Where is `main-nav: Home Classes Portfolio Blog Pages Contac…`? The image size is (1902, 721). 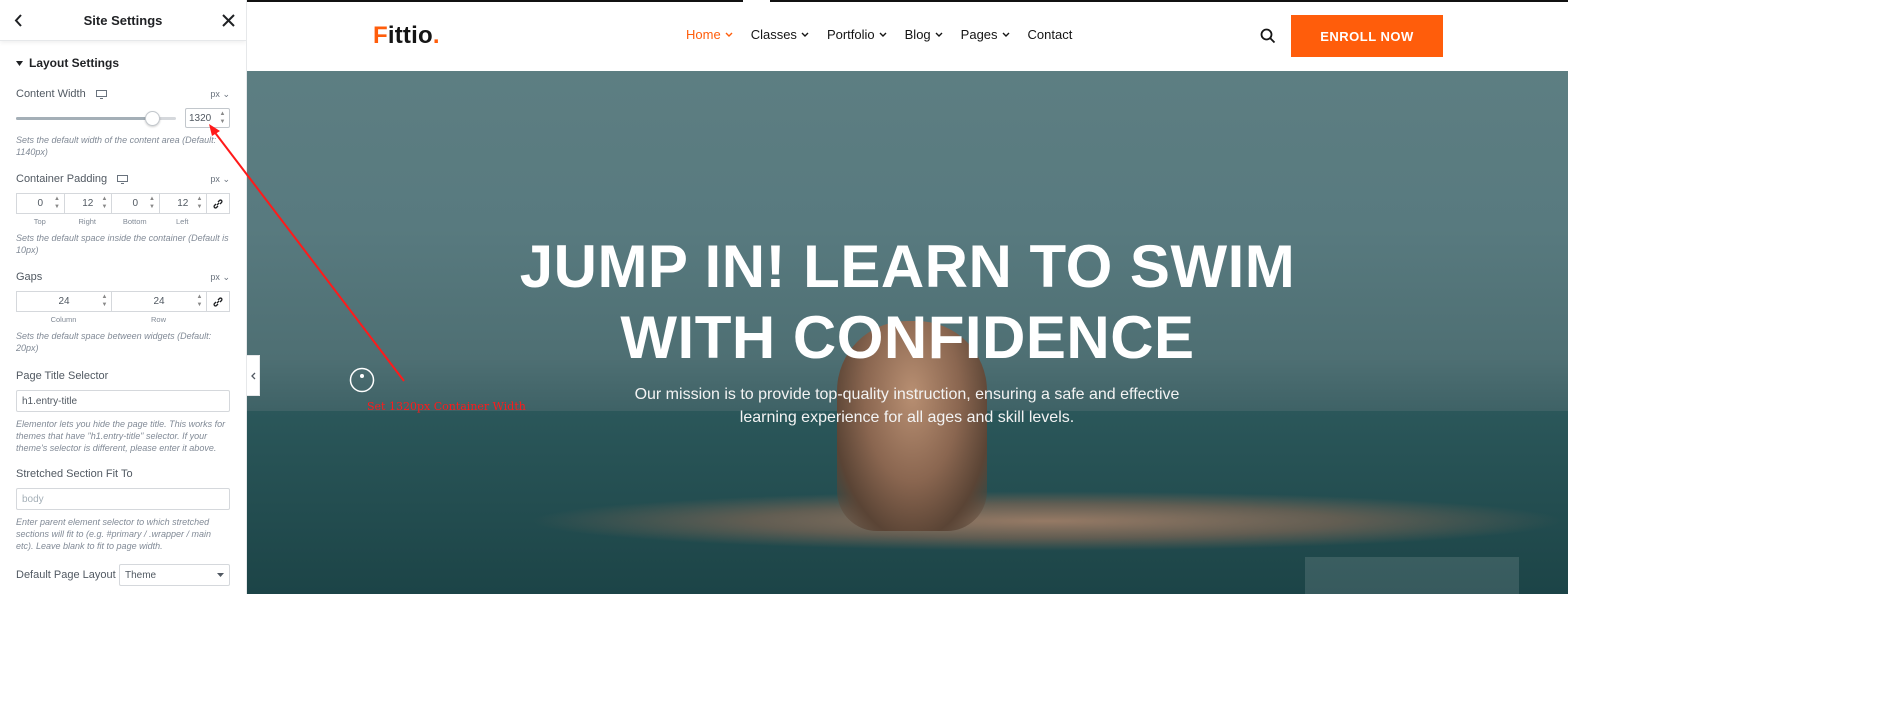 main-nav: Home Classes Portfolio Blog Pages Contac… is located at coordinates (879, 34).